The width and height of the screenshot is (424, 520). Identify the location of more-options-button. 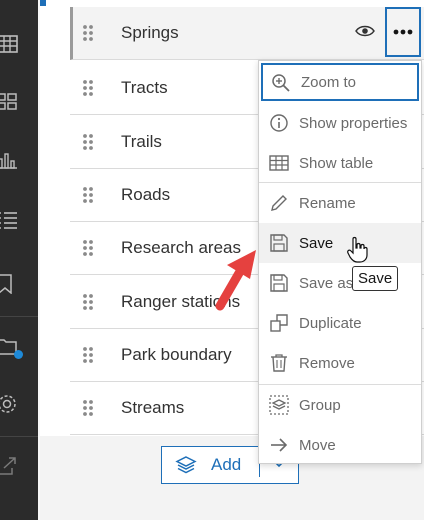
(403, 32).